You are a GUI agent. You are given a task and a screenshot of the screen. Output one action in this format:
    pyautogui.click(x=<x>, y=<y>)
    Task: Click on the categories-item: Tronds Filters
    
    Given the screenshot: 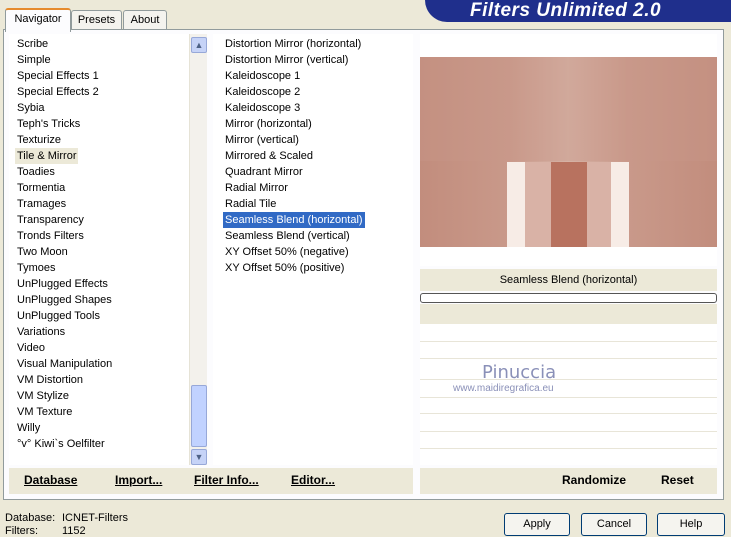 What is the action you would take?
    pyautogui.click(x=50, y=236)
    